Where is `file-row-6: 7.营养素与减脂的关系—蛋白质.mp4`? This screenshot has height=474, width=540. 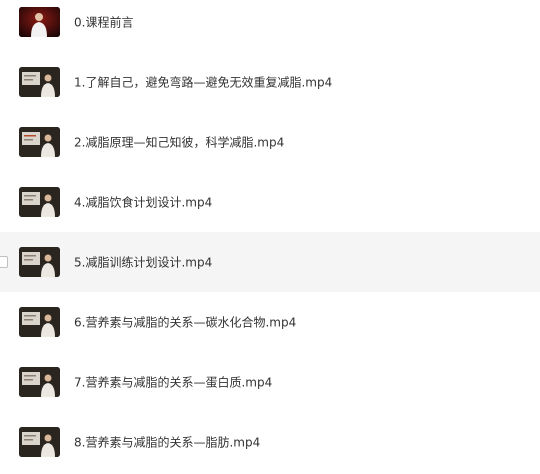 file-row-6: 7.营养素与减脂的关系—蛋白质.mp4 is located at coordinates (270, 382).